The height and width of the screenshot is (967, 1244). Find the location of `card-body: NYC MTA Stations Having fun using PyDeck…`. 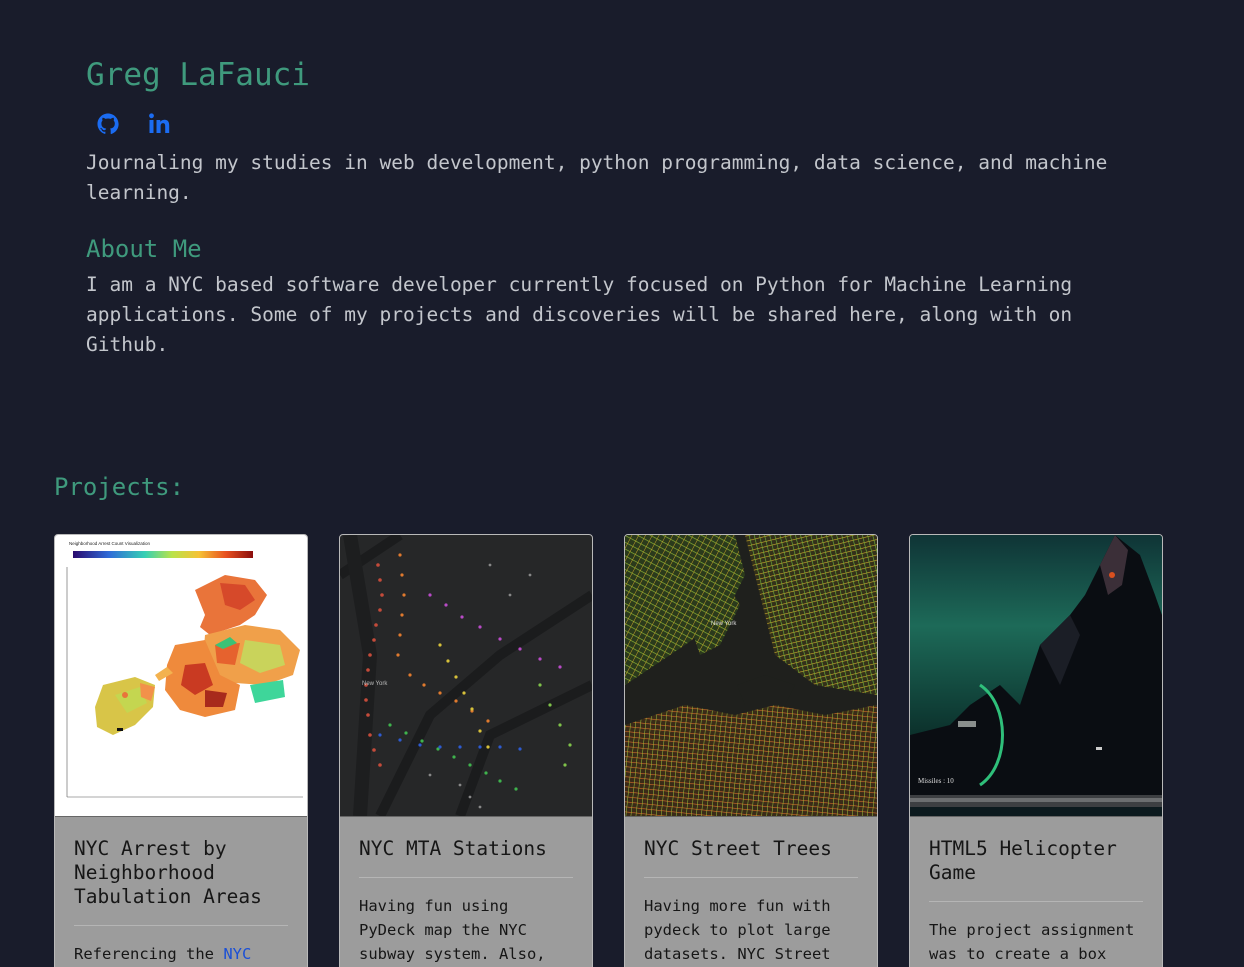

card-body: NYC MTA Stations Having fun using PyDeck… is located at coordinates (466, 891).